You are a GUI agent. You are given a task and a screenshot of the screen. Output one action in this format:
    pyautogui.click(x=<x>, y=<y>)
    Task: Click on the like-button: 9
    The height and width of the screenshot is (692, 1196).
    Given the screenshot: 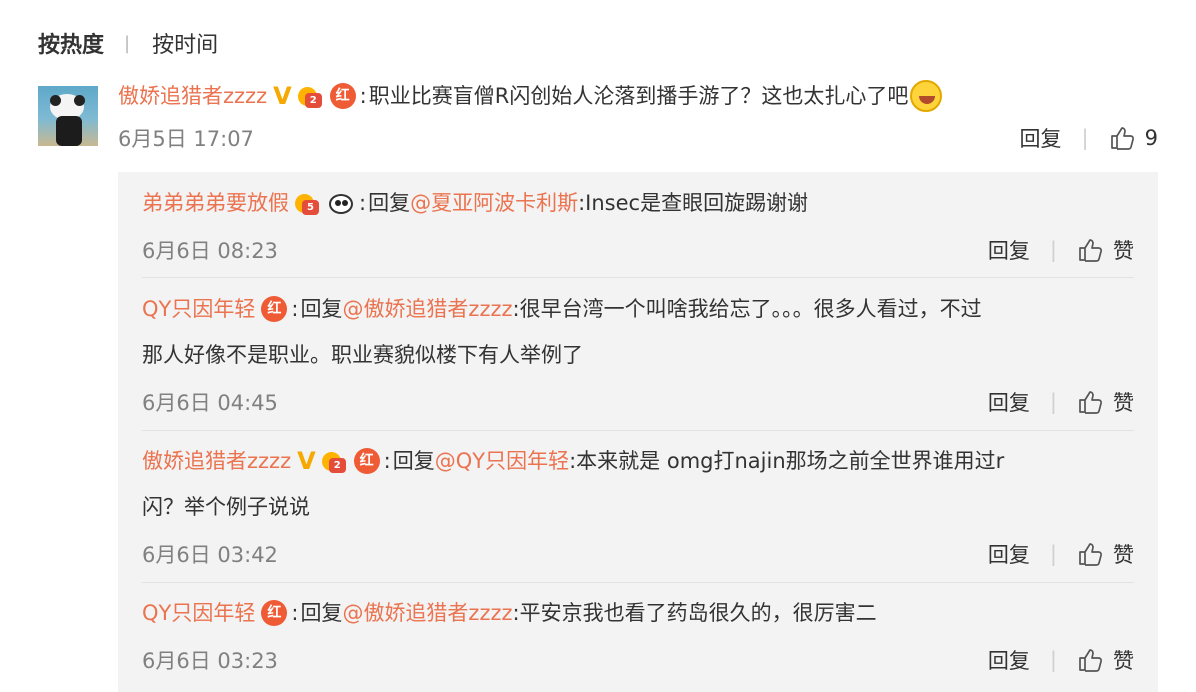 What is the action you would take?
    pyautogui.click(x=1133, y=138)
    